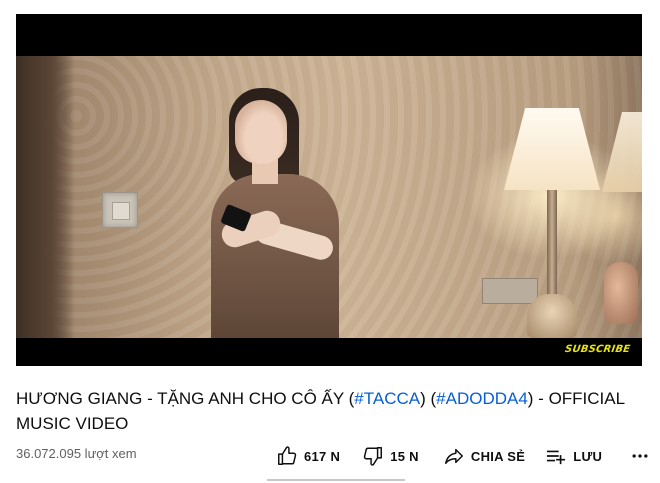  Describe the element at coordinates (482, 398) in the screenshot. I see `hashtag-link-adodda4: #ADODDA4` at that location.